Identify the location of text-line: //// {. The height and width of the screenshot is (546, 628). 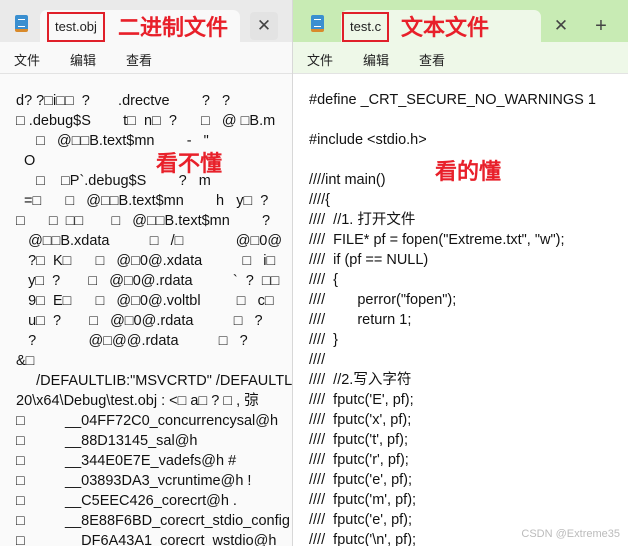
(324, 280).